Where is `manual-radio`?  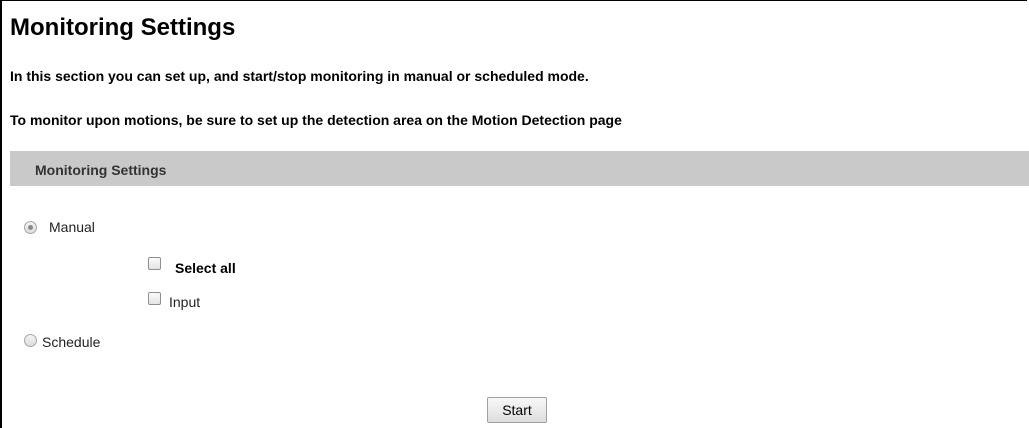
manual-radio is located at coordinates (30, 227).